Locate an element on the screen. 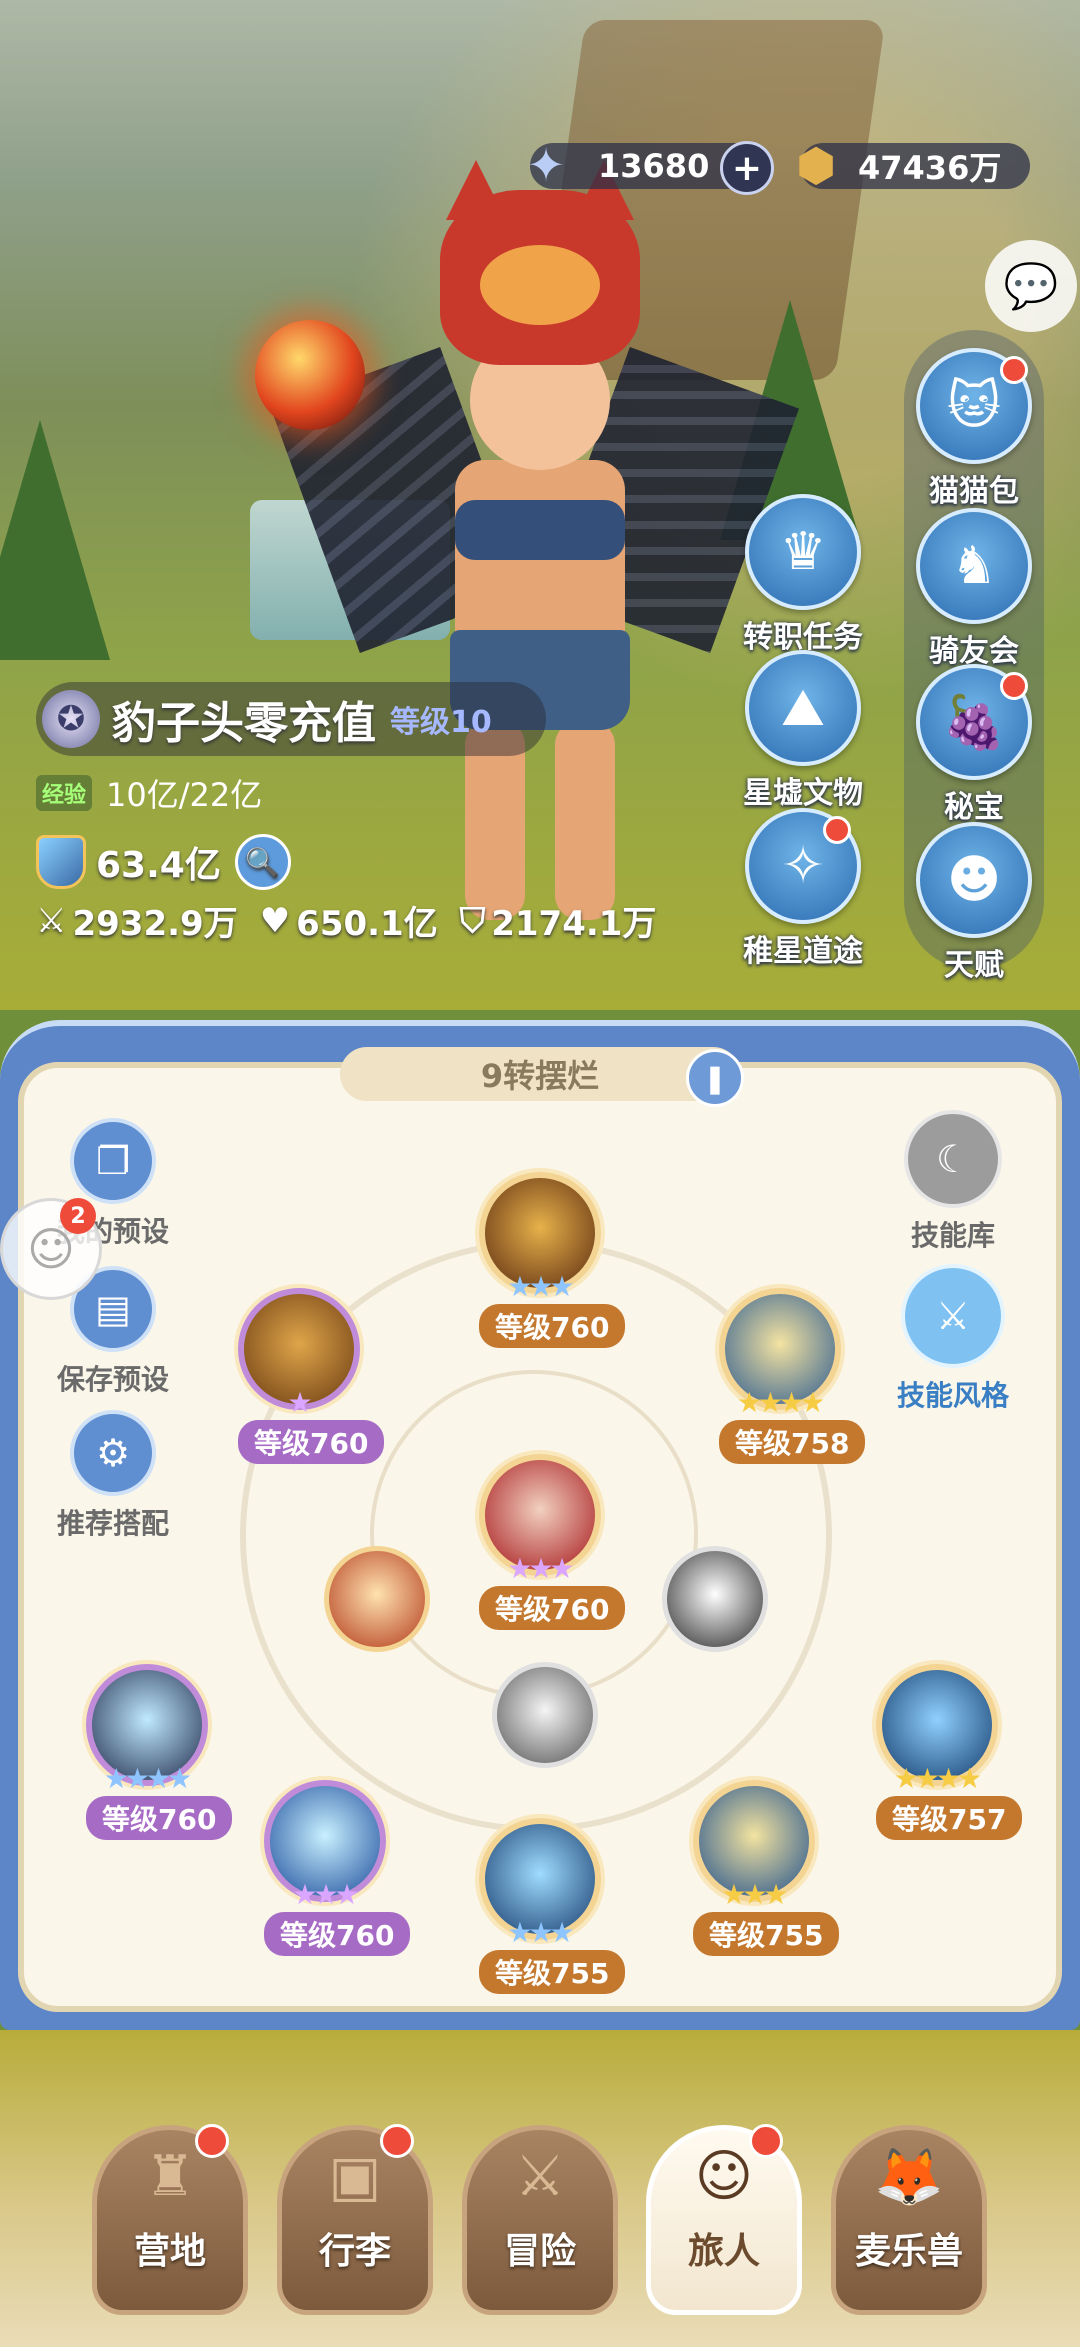 The height and width of the screenshot is (2347, 1080). nav-traveler: ☺ 旅人 is located at coordinates (724, 2219).